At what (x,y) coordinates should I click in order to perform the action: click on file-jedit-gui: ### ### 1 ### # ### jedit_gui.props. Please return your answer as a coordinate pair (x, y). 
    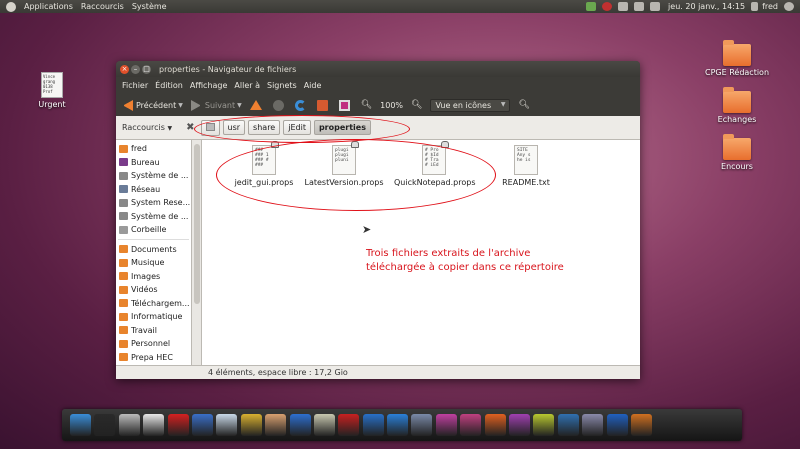
    Looking at the image, I should click on (264, 164).